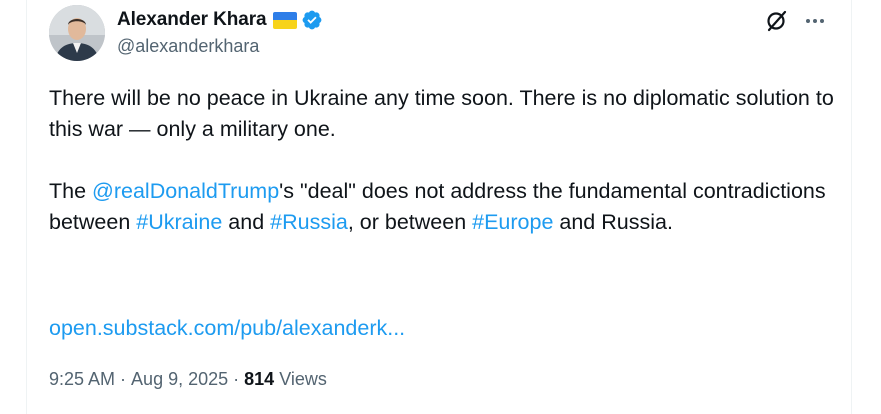 This screenshot has width=881, height=414. I want to click on text-segment: The, so click(71, 191).